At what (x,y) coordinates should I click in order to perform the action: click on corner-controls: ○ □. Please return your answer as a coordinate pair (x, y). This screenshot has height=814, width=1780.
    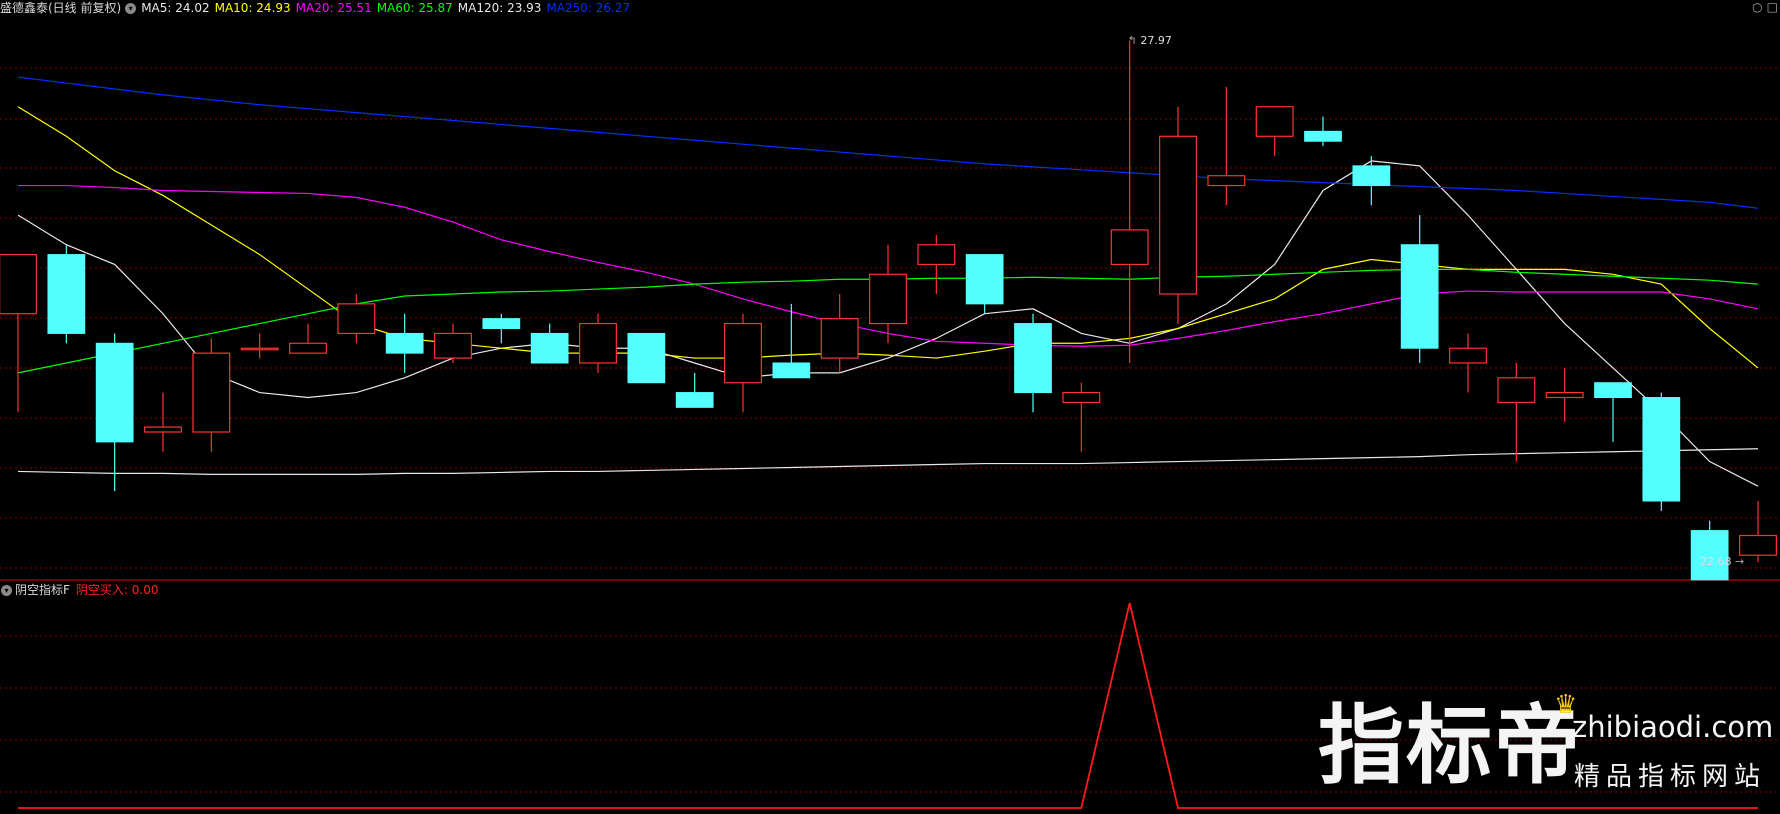
    Looking at the image, I should click on (1763, 7).